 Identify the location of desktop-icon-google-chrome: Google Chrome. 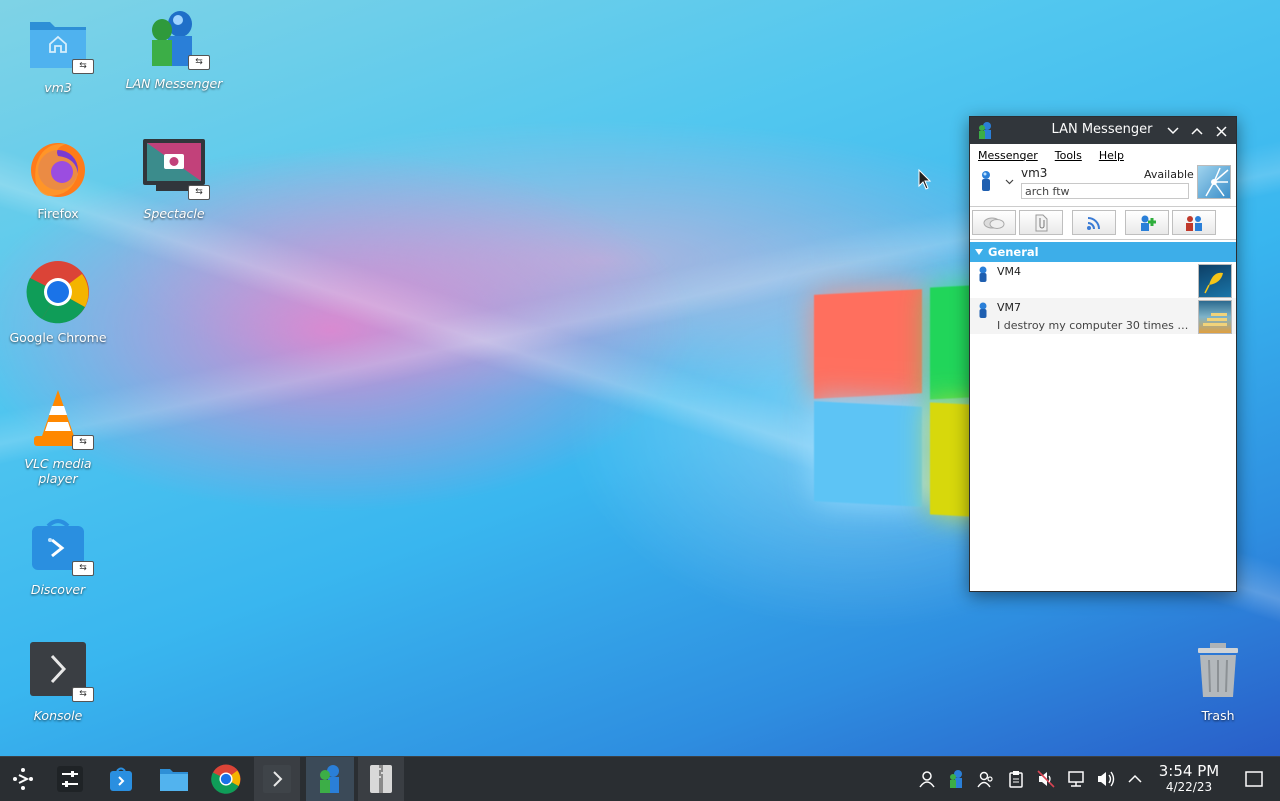
(58, 302).